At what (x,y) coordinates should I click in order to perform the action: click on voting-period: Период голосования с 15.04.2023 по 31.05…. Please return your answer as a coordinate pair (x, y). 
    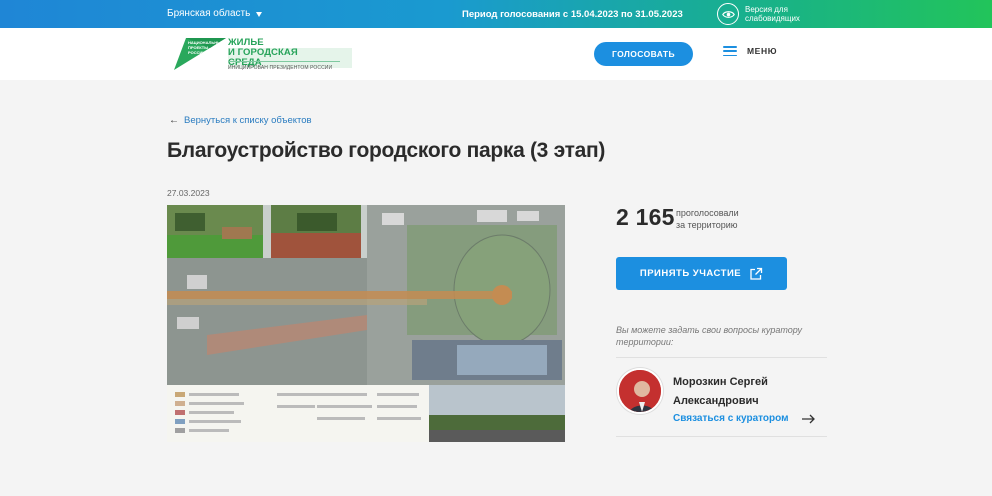
    Looking at the image, I should click on (572, 14).